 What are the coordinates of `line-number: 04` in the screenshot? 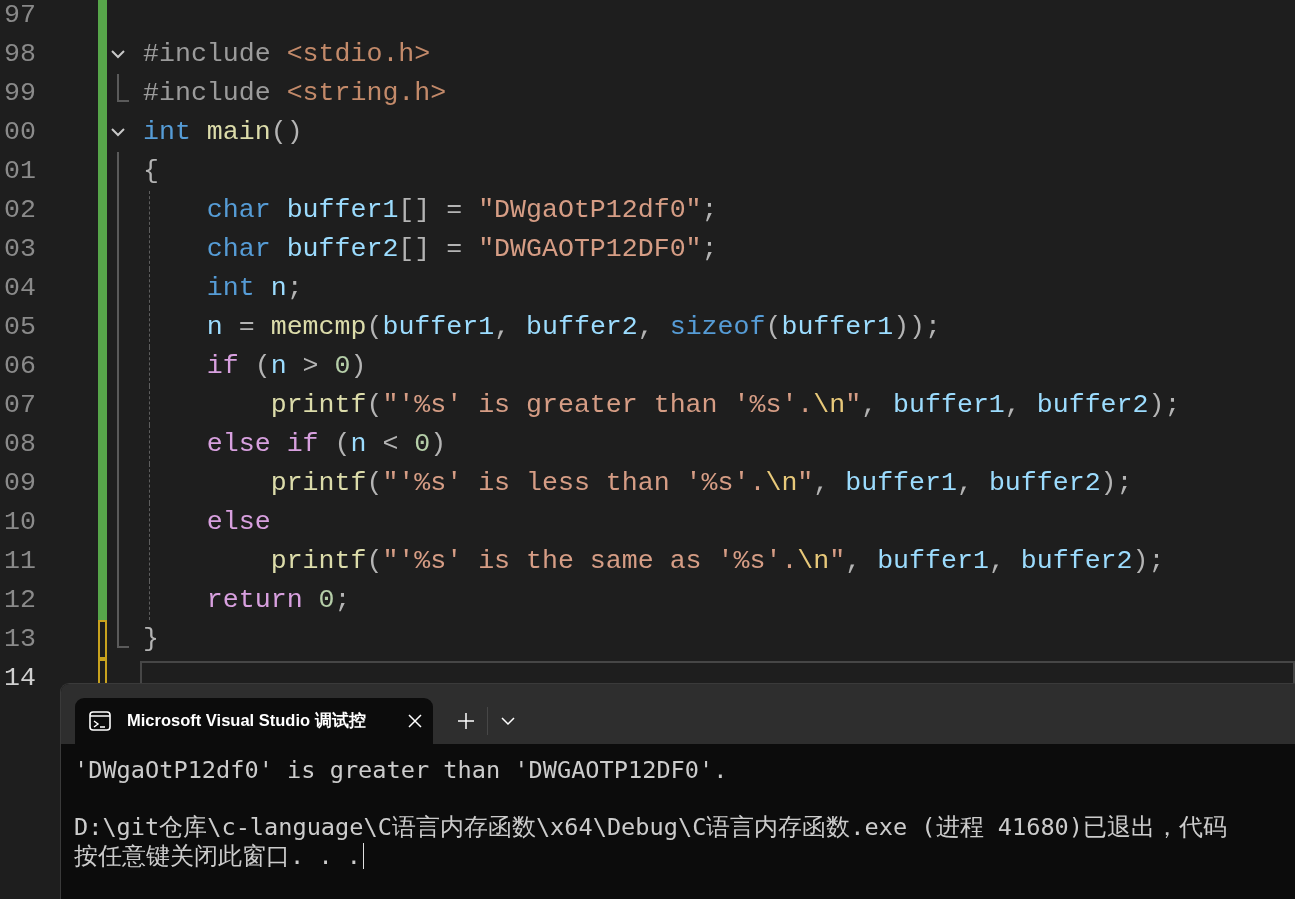 It's located at (20, 288).